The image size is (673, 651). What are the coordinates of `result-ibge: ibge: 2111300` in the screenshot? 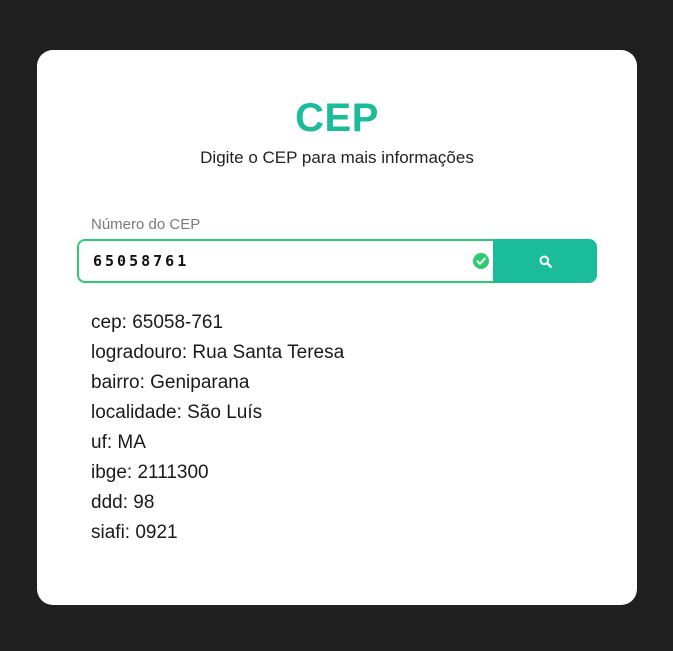 It's located at (150, 472).